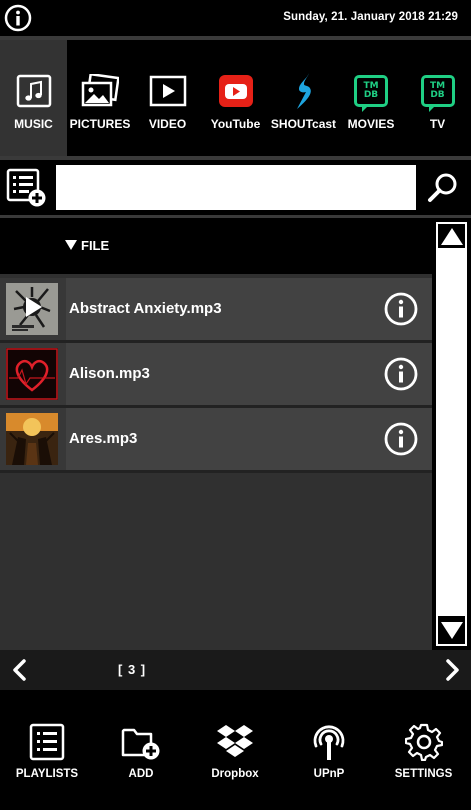 Image resolution: width=471 pixels, height=810 pixels. Describe the element at coordinates (424, 742) in the screenshot. I see `gear-icon` at that location.